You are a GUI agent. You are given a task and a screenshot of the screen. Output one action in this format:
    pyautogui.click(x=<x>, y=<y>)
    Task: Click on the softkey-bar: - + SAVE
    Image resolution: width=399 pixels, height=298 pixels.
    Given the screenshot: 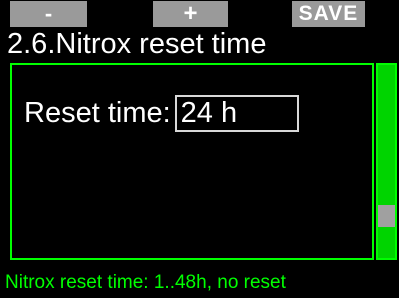 What is the action you would take?
    pyautogui.click(x=199, y=14)
    